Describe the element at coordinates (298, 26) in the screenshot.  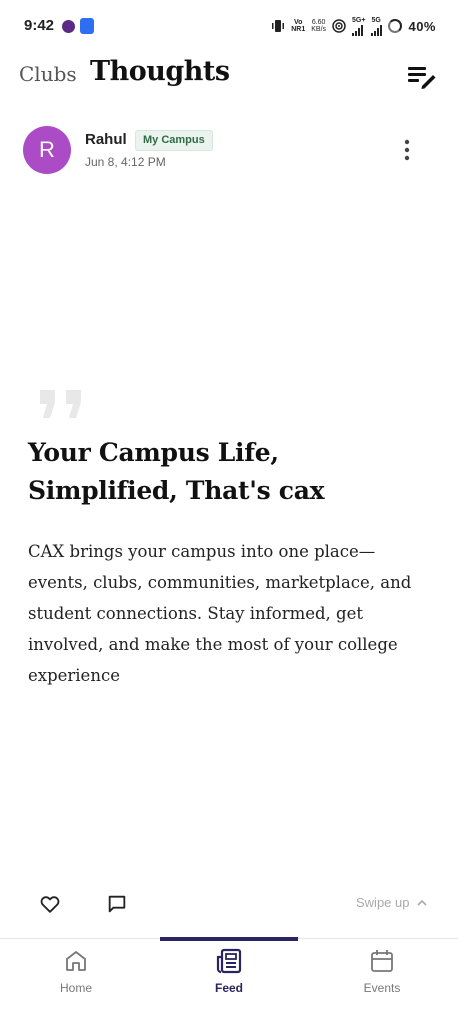
I see `volte-indicator: Vo NR1` at that location.